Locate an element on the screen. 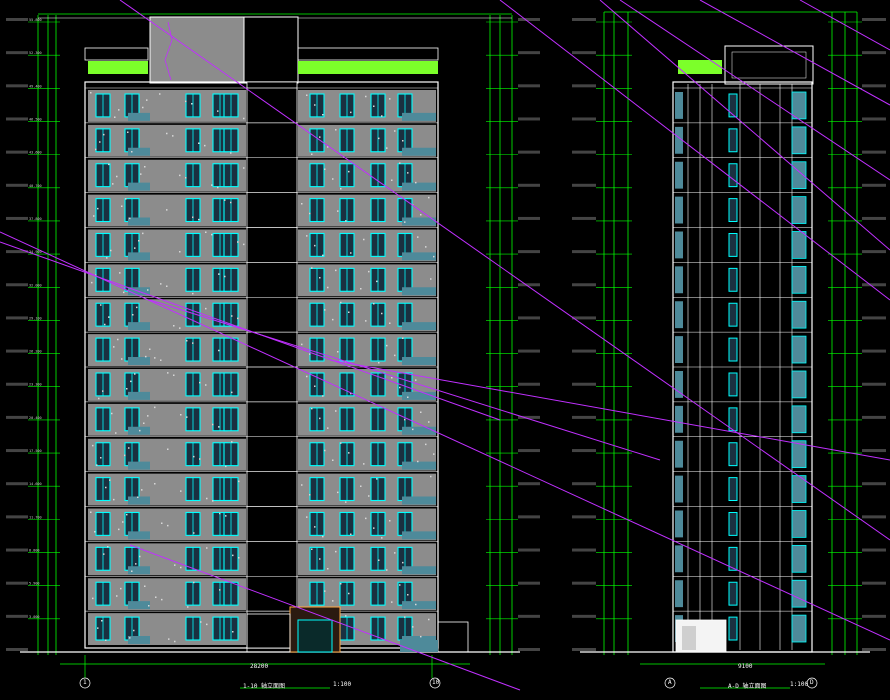 Image resolution: width=890 pixels, height=700 pixels. elevation-label: 20.400 is located at coordinates (35, 418).